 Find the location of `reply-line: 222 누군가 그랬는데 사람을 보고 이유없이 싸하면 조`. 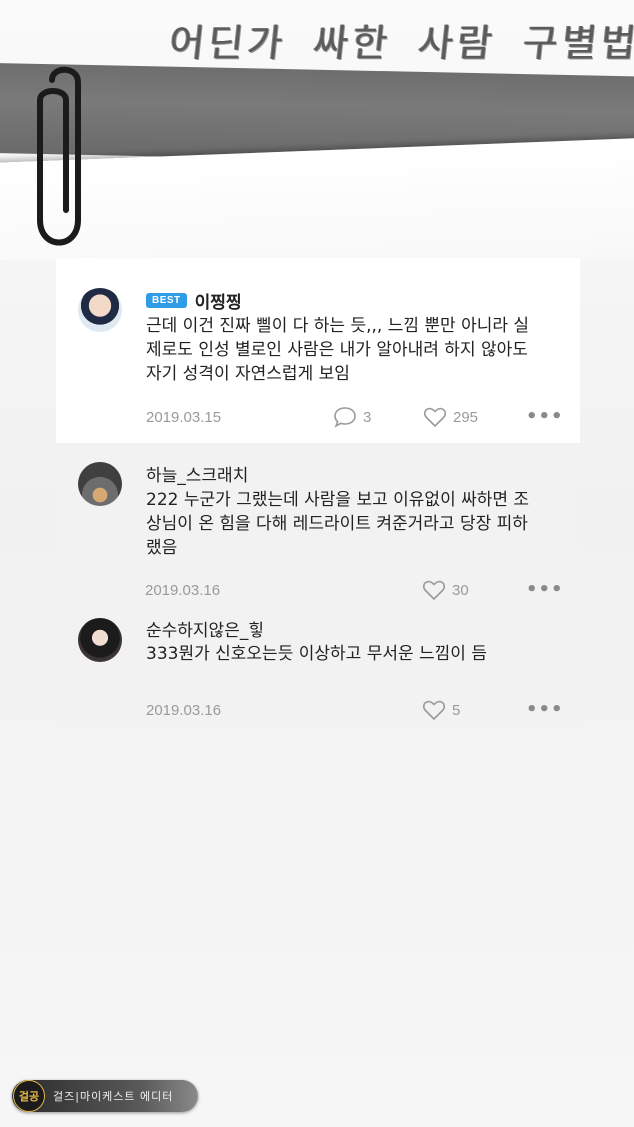

reply-line: 222 누군가 그랬는데 사람을 보고 이유없이 싸하면 조 is located at coordinates (338, 500).